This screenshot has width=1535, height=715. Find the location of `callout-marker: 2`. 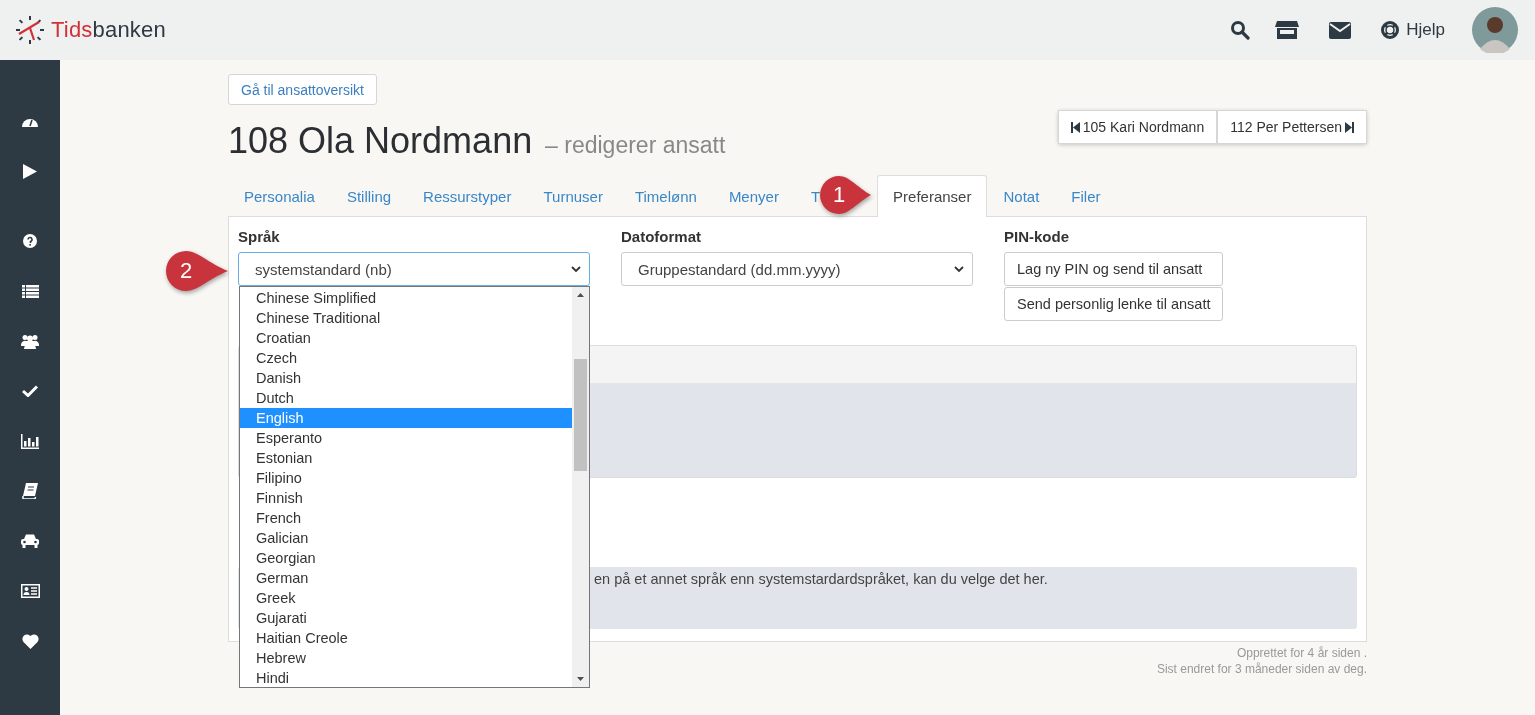

callout-marker: 2 is located at coordinates (197, 271).